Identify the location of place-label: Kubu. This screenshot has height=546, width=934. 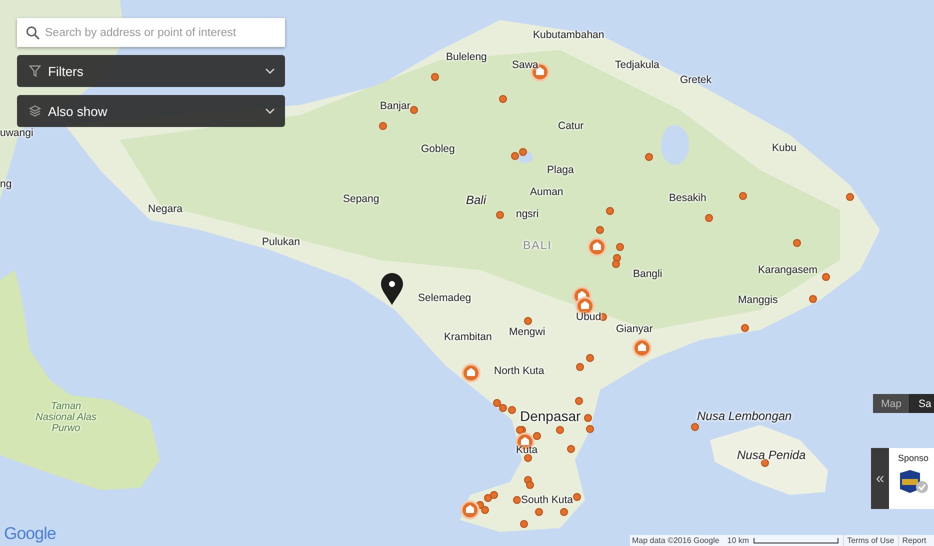
(784, 149).